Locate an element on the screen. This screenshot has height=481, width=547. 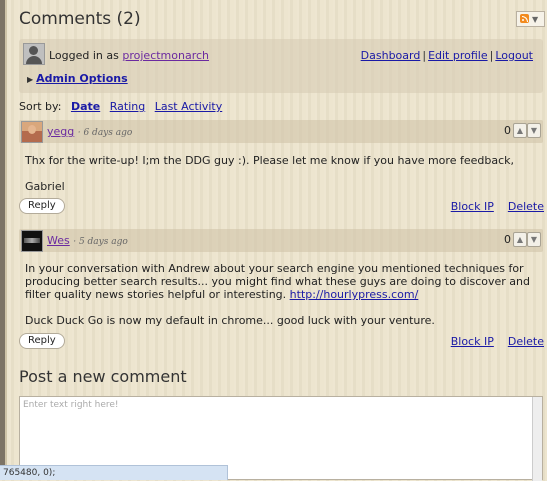
comment-meta: yegg · 6 days ago is located at coordinates (89, 131).